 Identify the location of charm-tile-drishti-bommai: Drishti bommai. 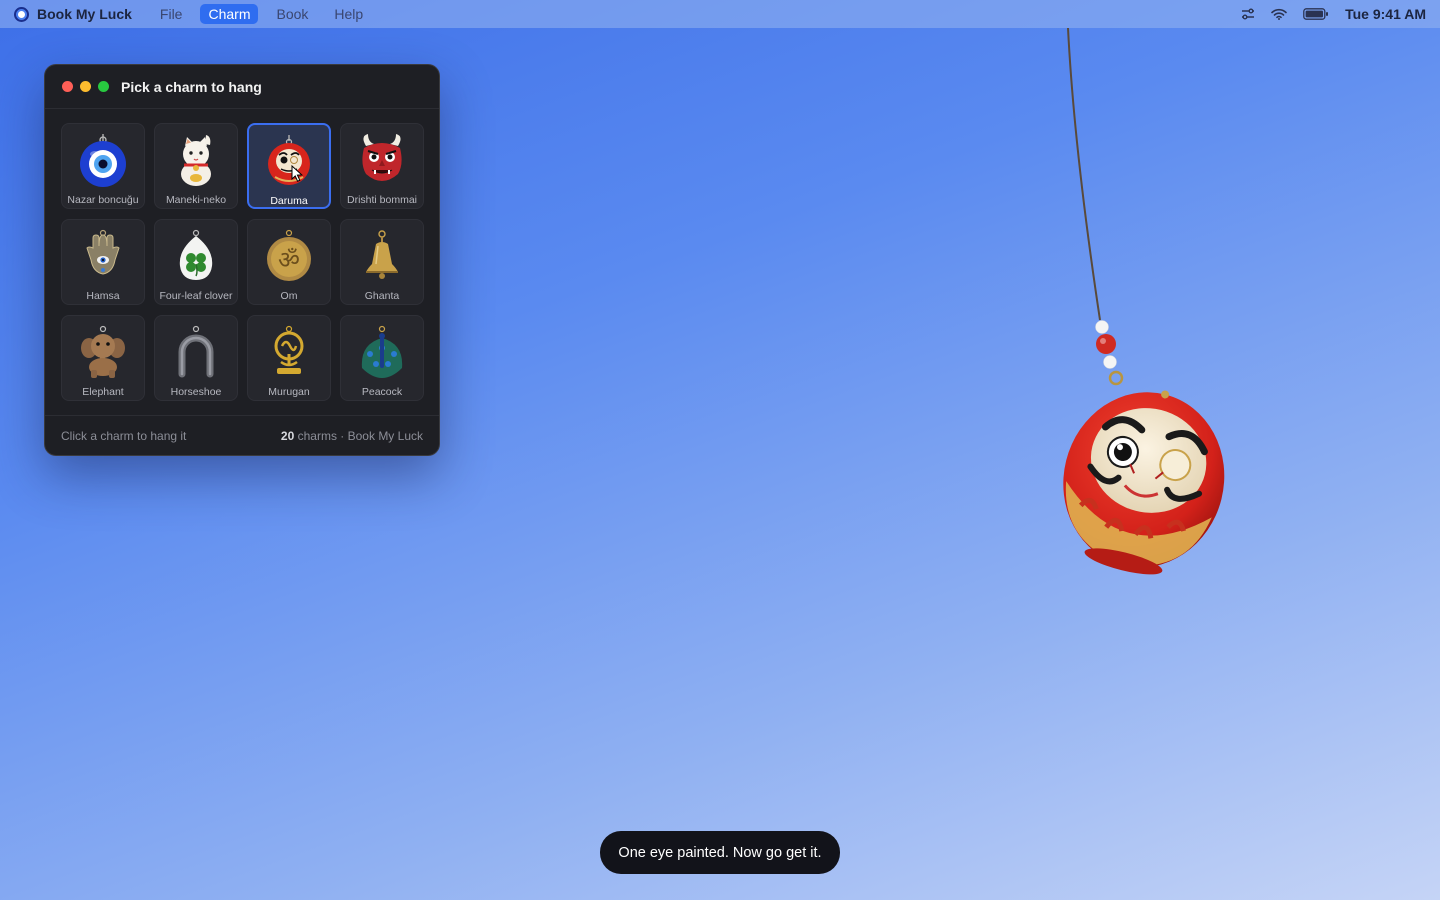
(382, 166).